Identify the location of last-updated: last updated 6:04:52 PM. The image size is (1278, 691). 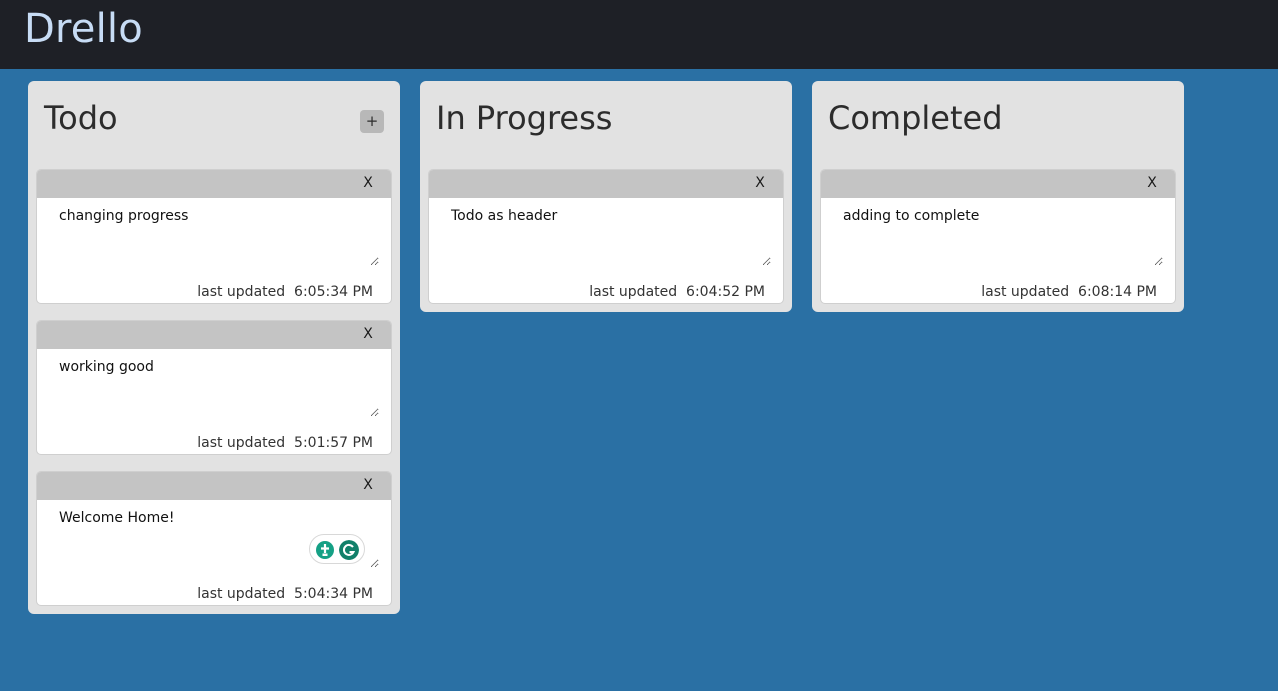
(677, 292).